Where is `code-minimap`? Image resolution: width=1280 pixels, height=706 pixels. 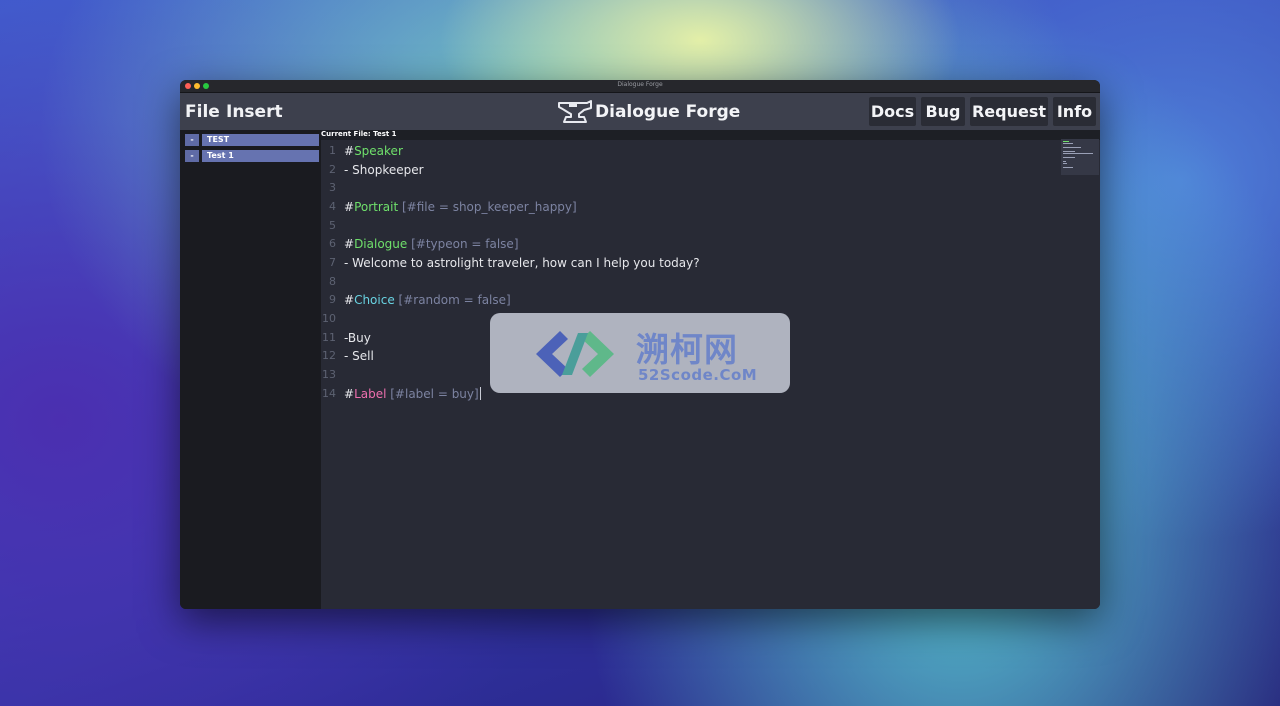
code-minimap is located at coordinates (1080, 157).